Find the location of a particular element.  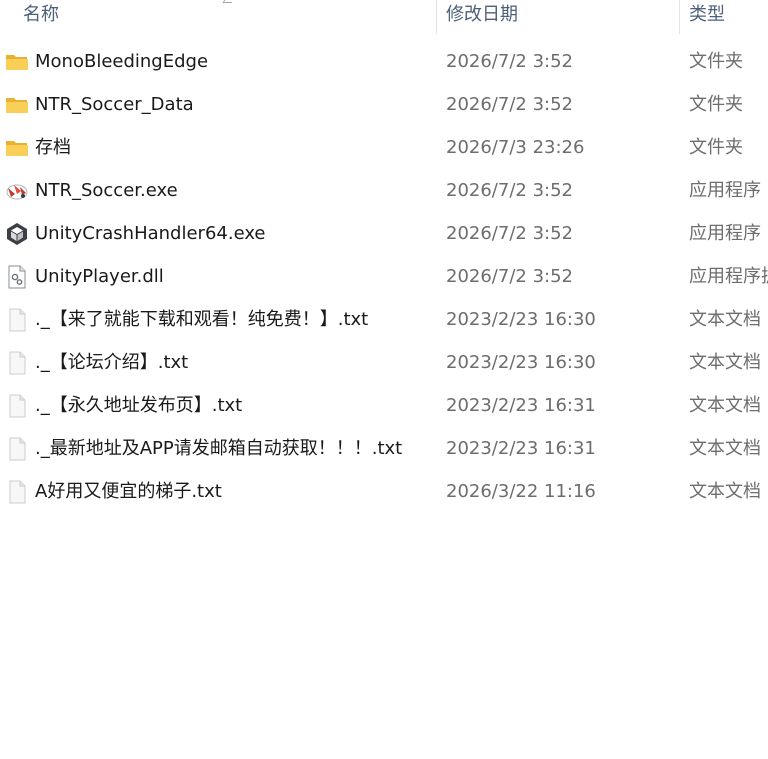

file-name: NTR_Soccer.exe is located at coordinates (106, 190).